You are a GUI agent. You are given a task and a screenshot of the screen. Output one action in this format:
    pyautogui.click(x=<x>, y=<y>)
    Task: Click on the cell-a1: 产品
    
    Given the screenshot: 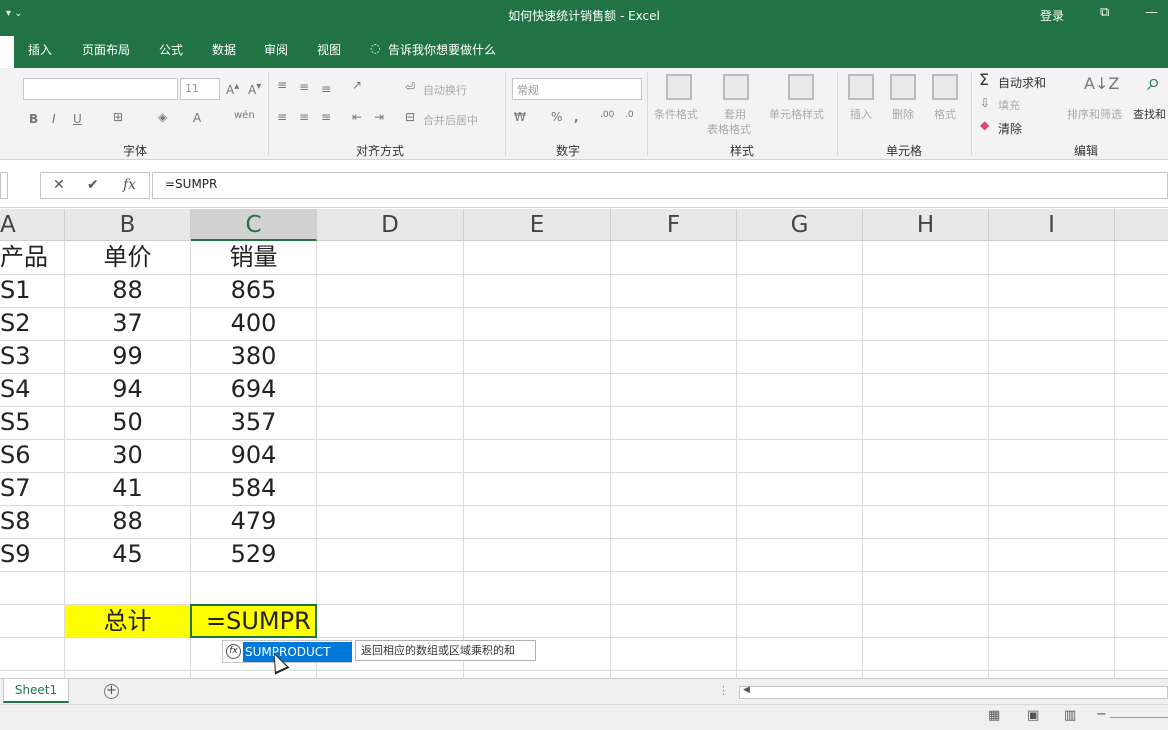 What is the action you would take?
    pyautogui.click(x=32, y=257)
    